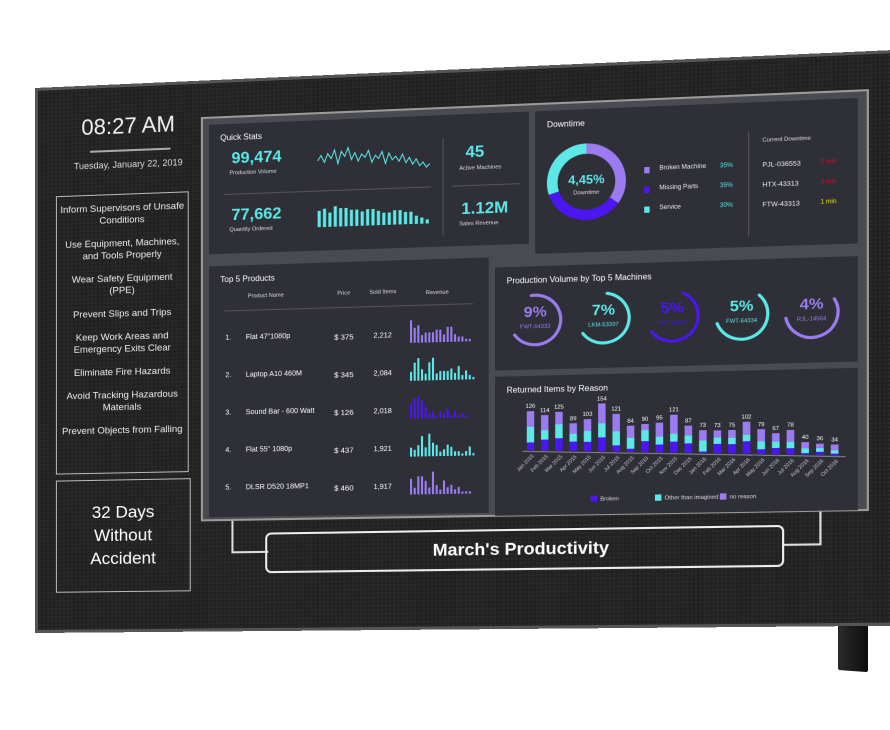 This screenshot has width=890, height=730. Describe the element at coordinates (373, 217) in the screenshot. I see `quantity-ordered-bars` at that location.